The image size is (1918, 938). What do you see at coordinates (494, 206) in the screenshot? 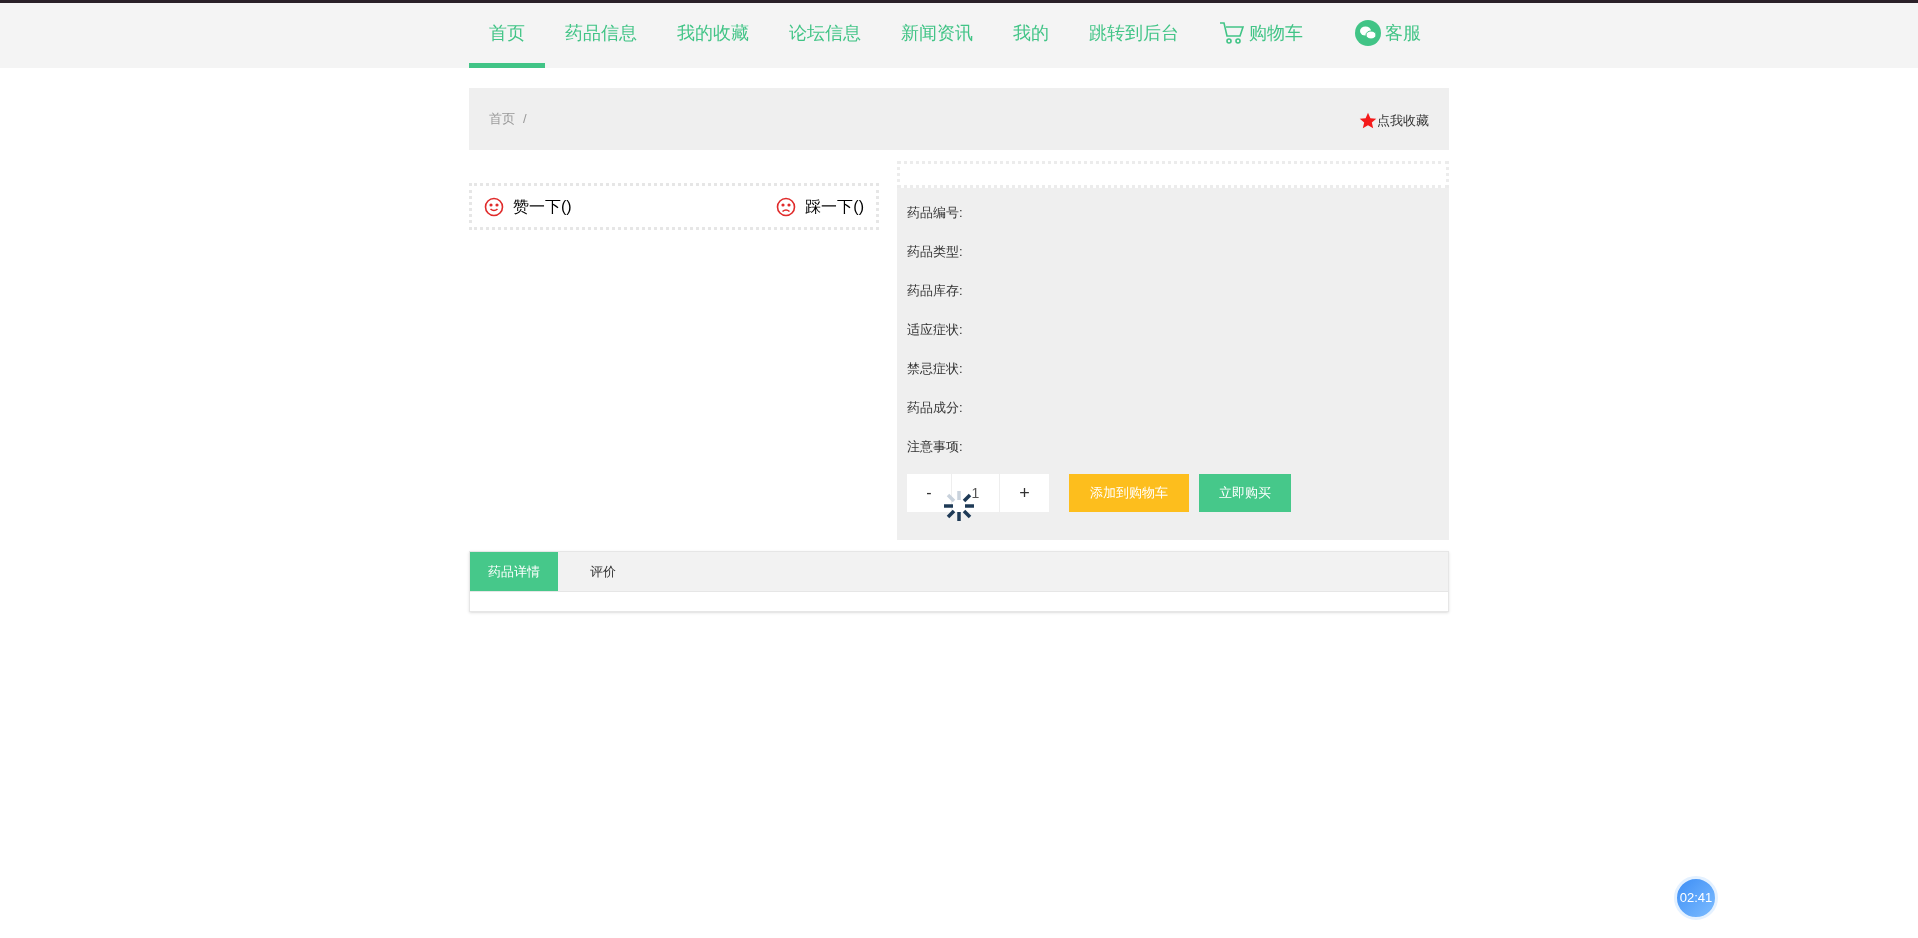
I see `smiley-face-icon` at bounding box center [494, 206].